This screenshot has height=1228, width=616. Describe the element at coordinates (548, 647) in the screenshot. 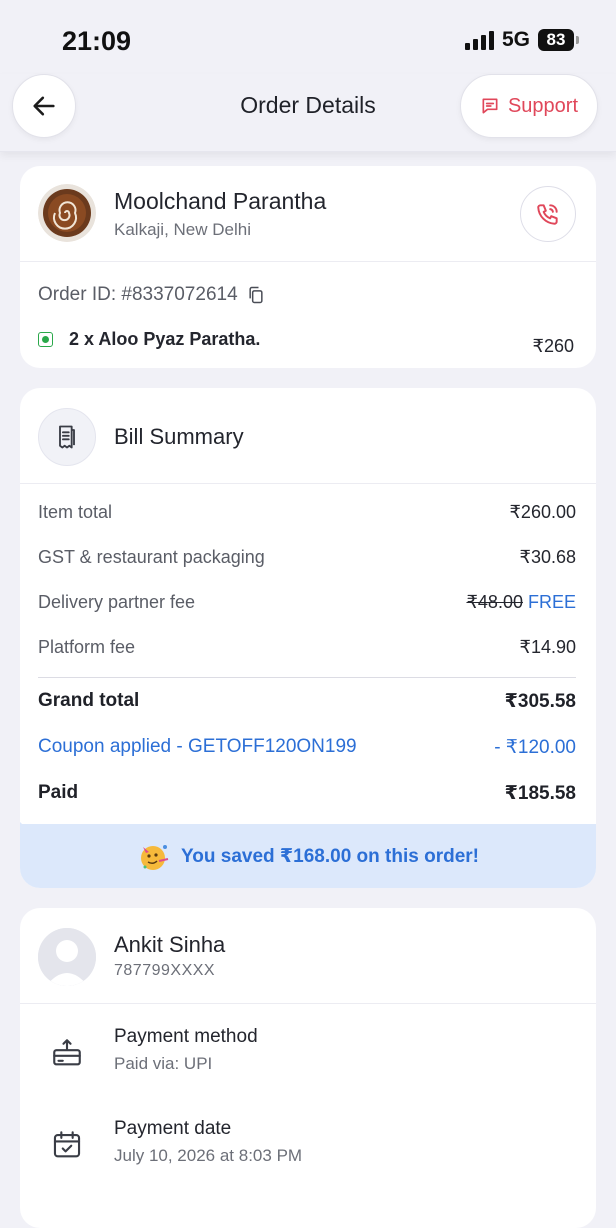

I see `bill-value: ₹14.90` at that location.